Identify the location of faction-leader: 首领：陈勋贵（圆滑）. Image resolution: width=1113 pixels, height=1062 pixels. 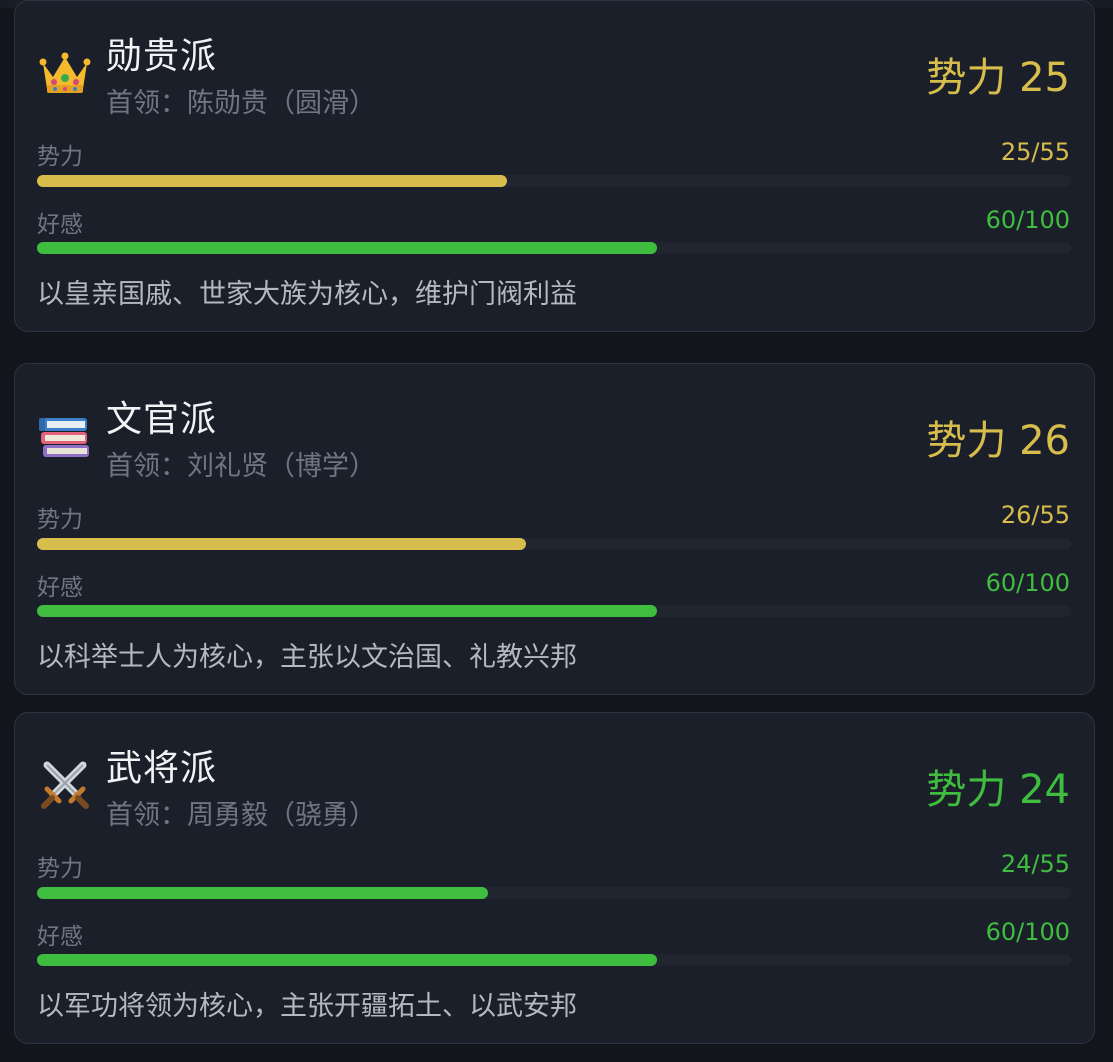
(241, 103).